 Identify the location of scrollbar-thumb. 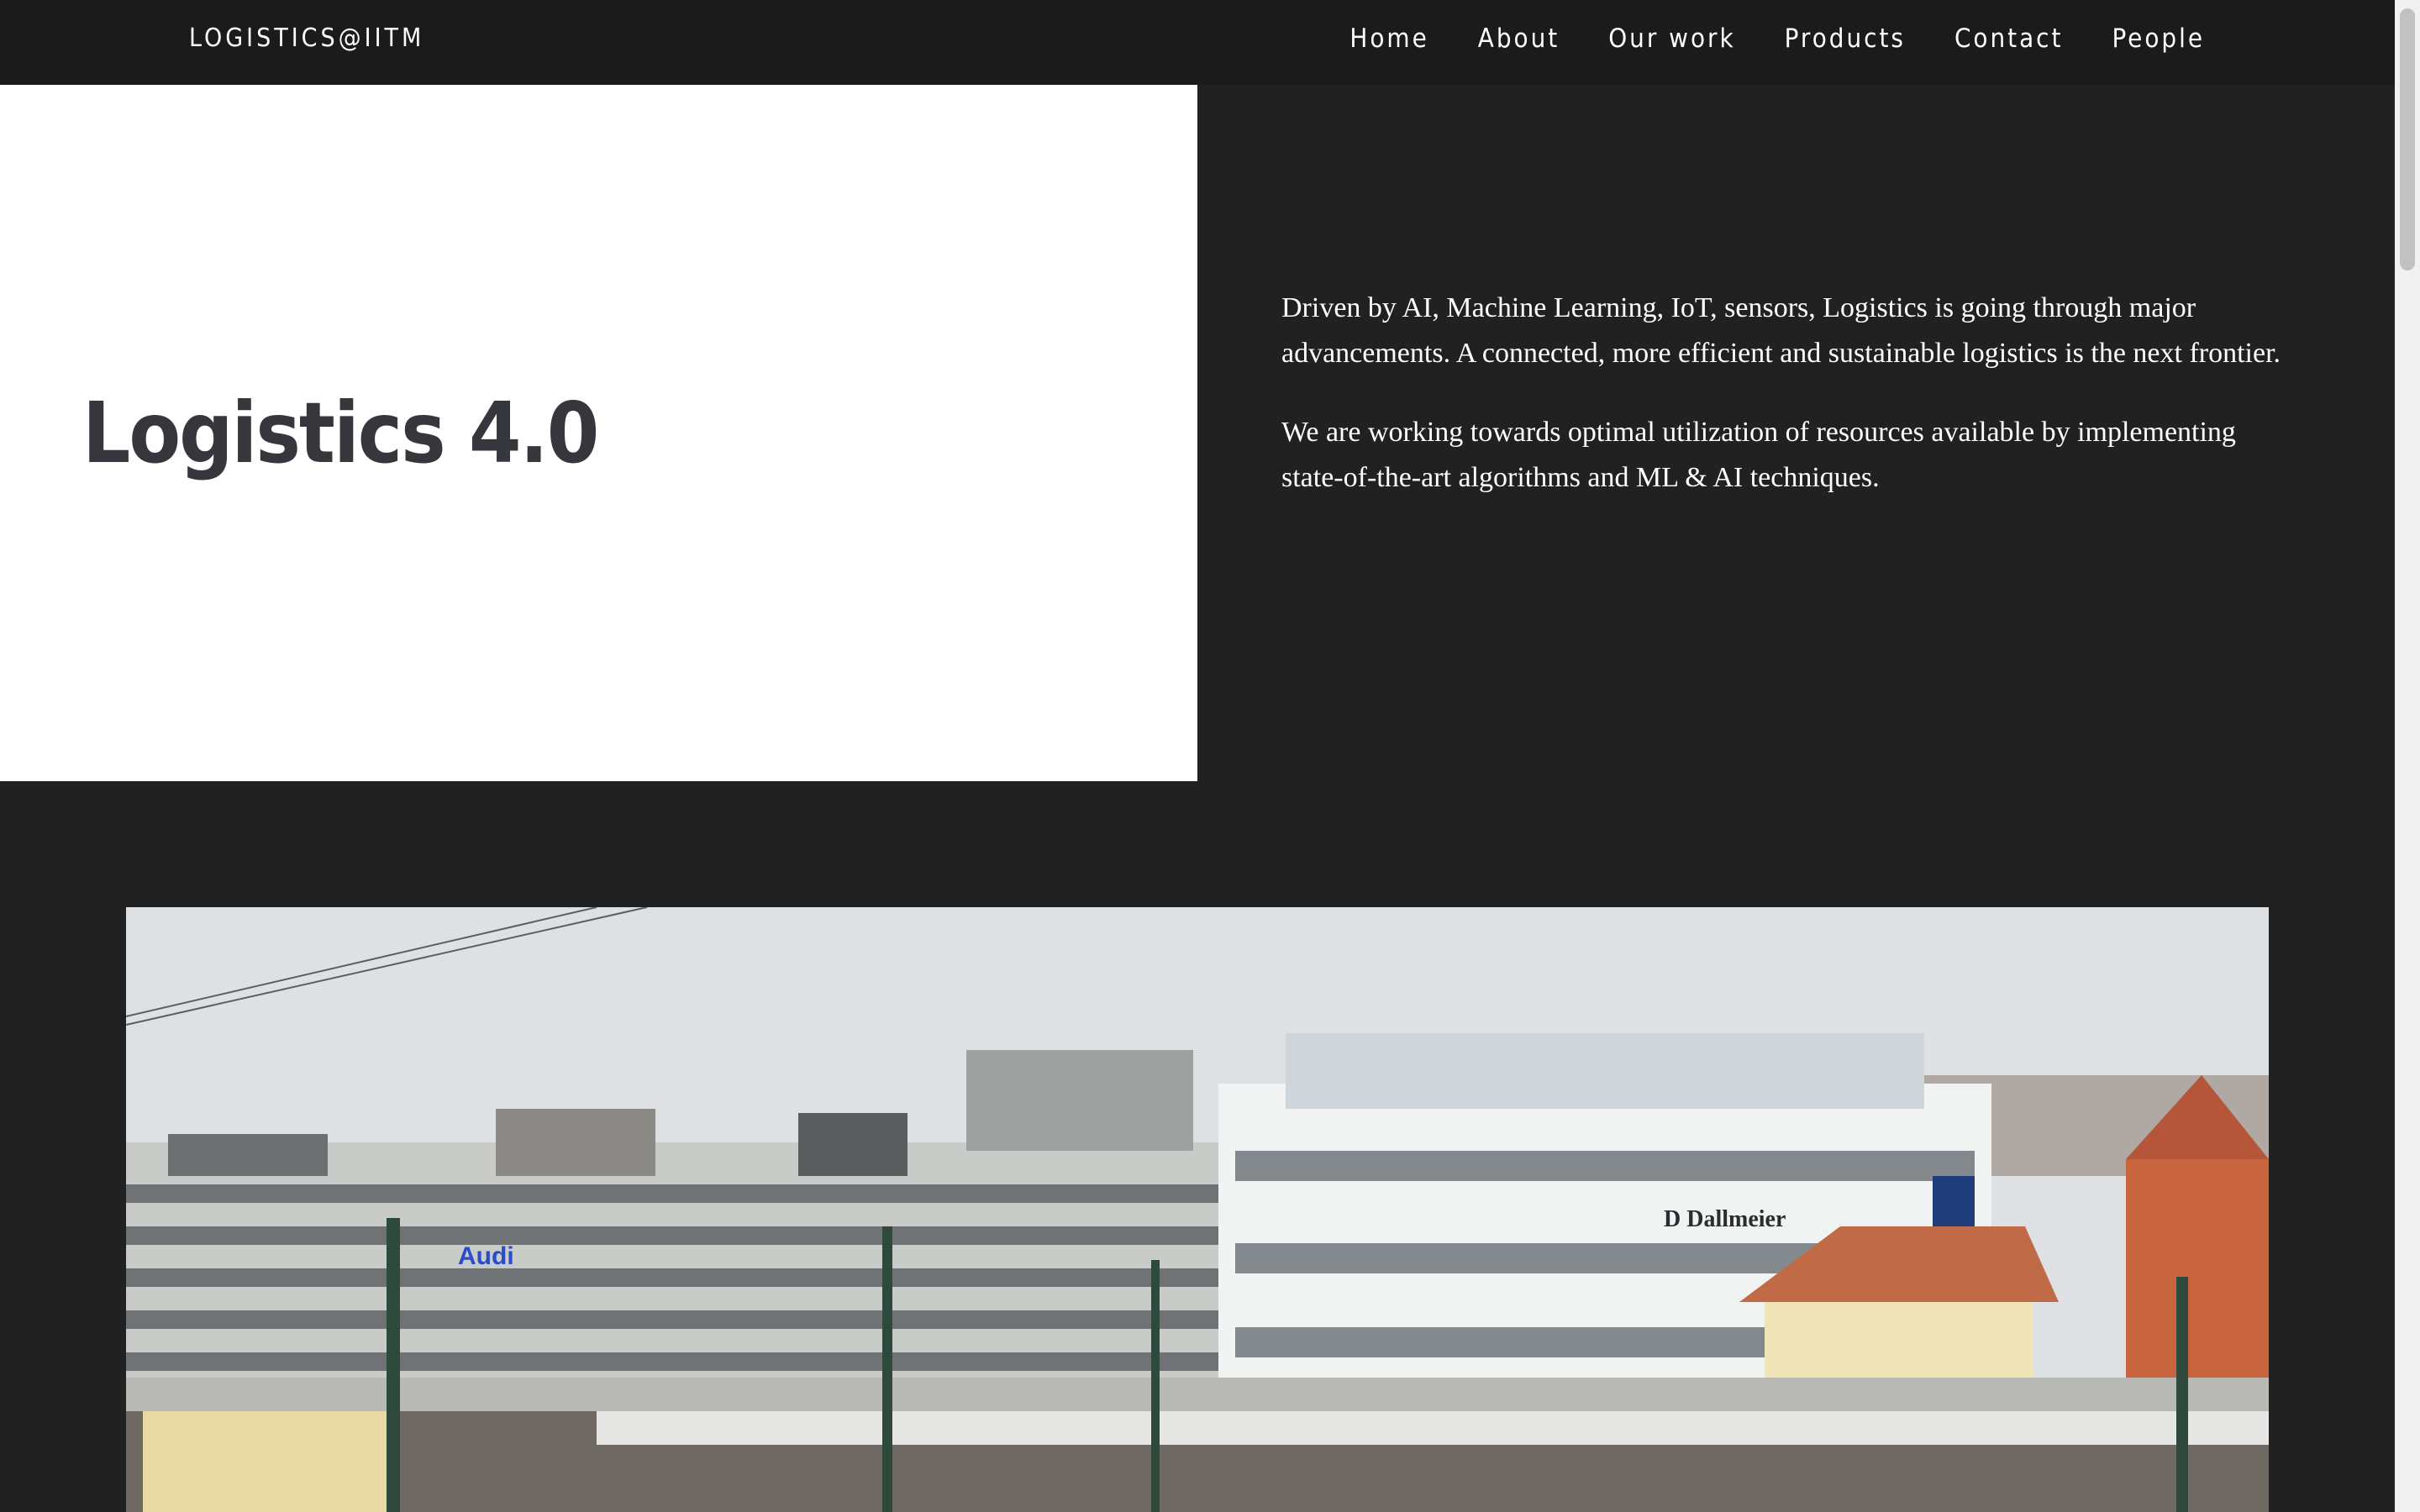
(2407, 139).